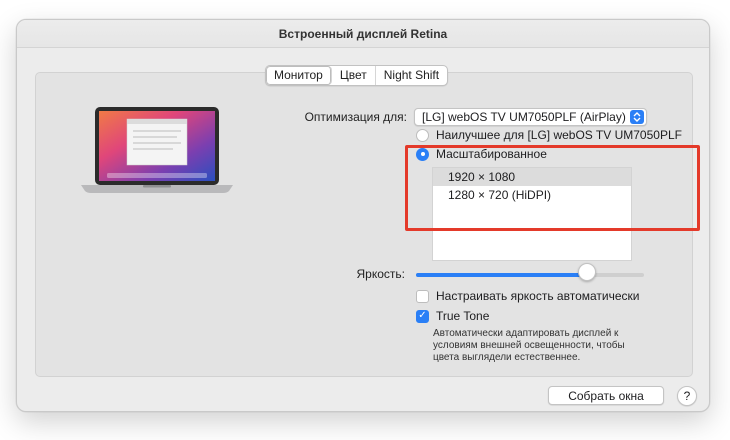 This screenshot has width=730, height=440. What do you see at coordinates (355, 117) in the screenshot?
I see `optimization-label: Оптимизация для:` at bounding box center [355, 117].